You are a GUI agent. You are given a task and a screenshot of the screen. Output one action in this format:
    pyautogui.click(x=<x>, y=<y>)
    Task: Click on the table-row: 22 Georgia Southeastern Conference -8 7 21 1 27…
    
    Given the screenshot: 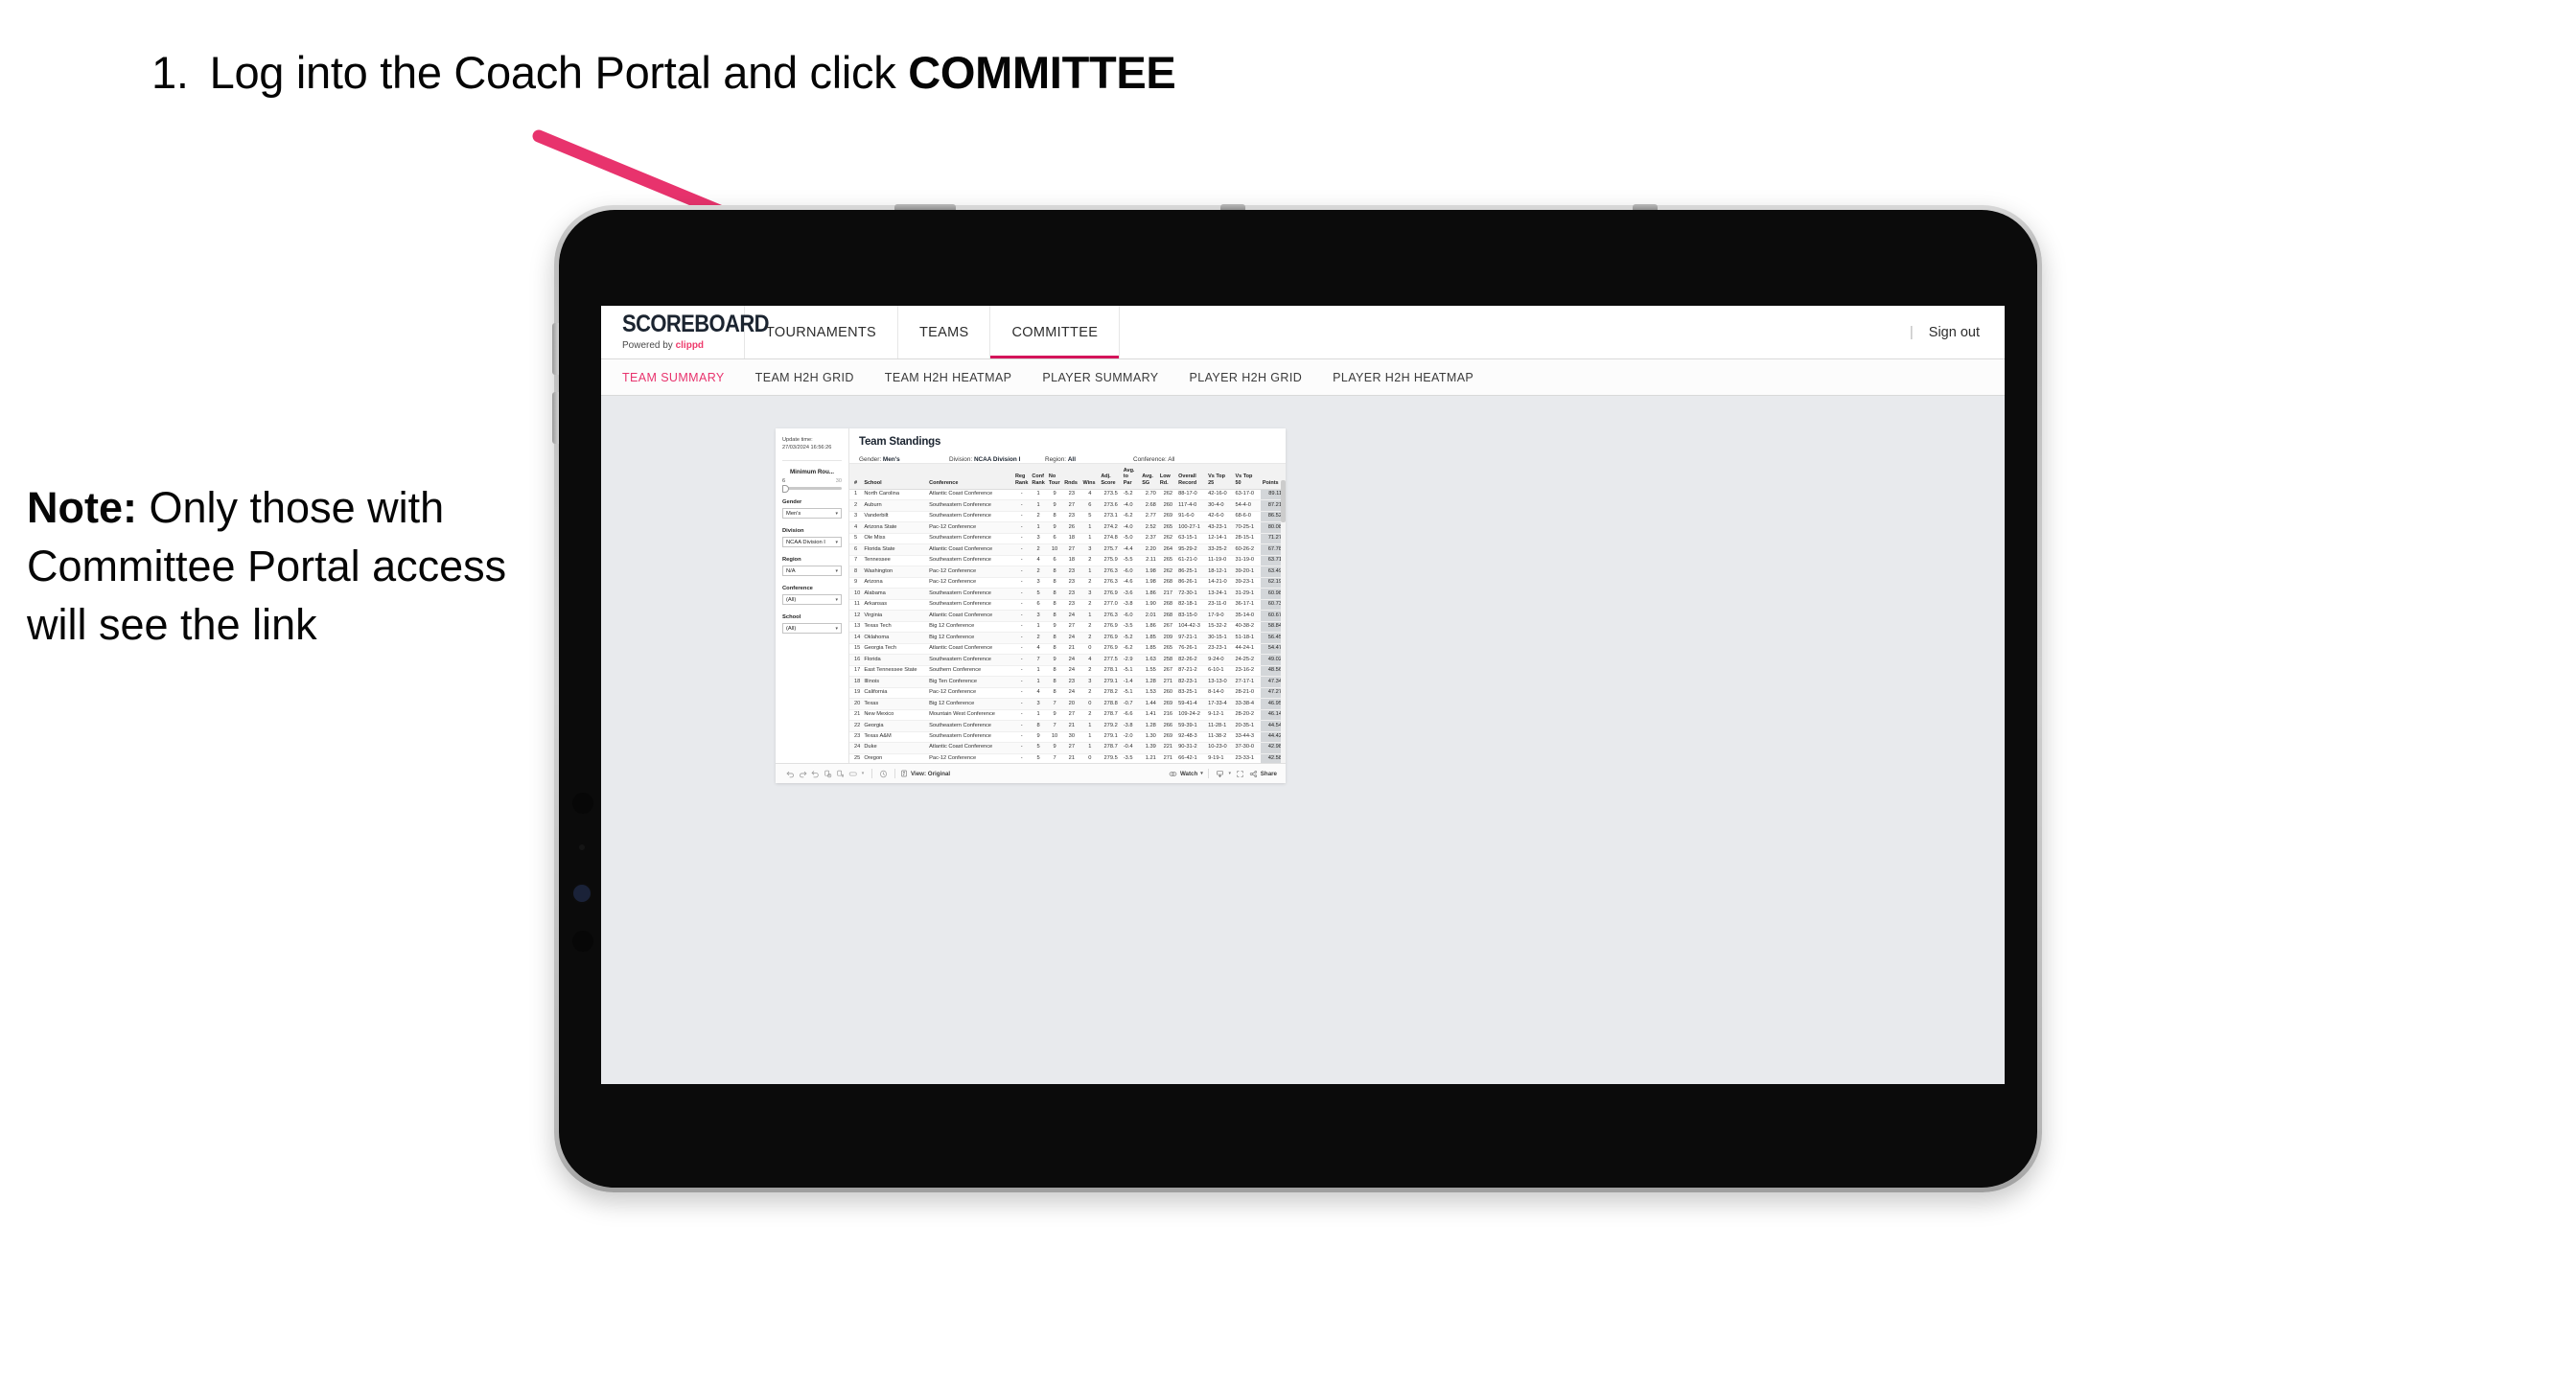 What is the action you would take?
    pyautogui.click(x=1068, y=726)
    